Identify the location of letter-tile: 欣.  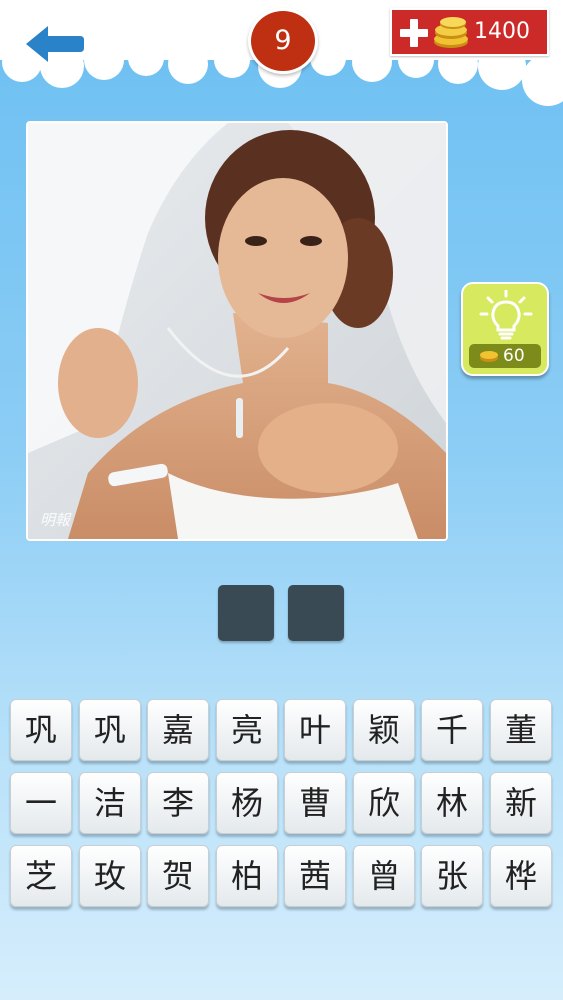
(384, 803).